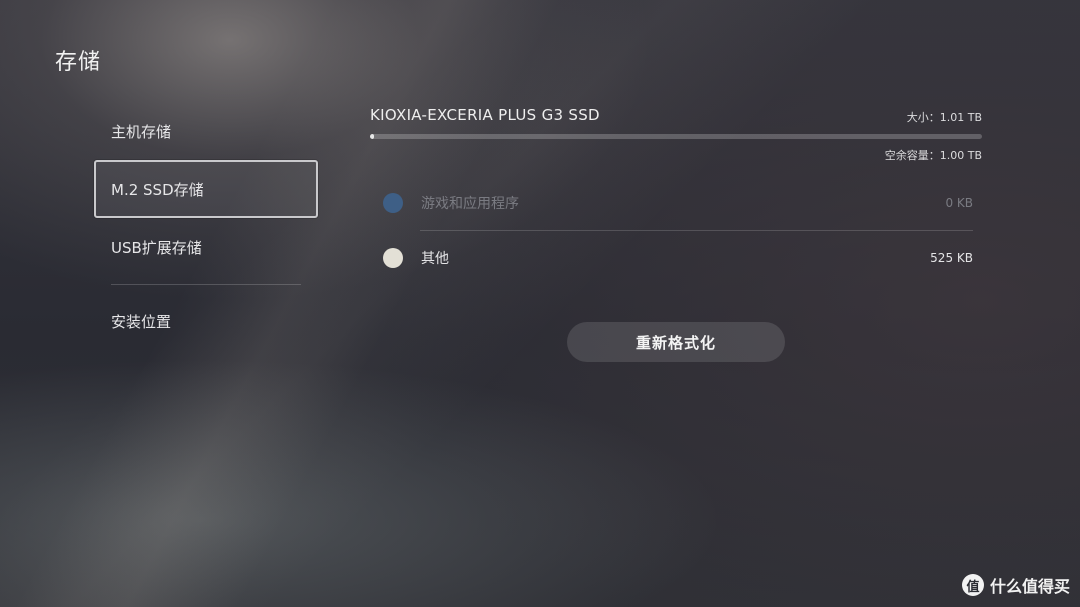  What do you see at coordinates (156, 247) in the screenshot?
I see `sidebar-item-label: USB扩展存储` at bounding box center [156, 247].